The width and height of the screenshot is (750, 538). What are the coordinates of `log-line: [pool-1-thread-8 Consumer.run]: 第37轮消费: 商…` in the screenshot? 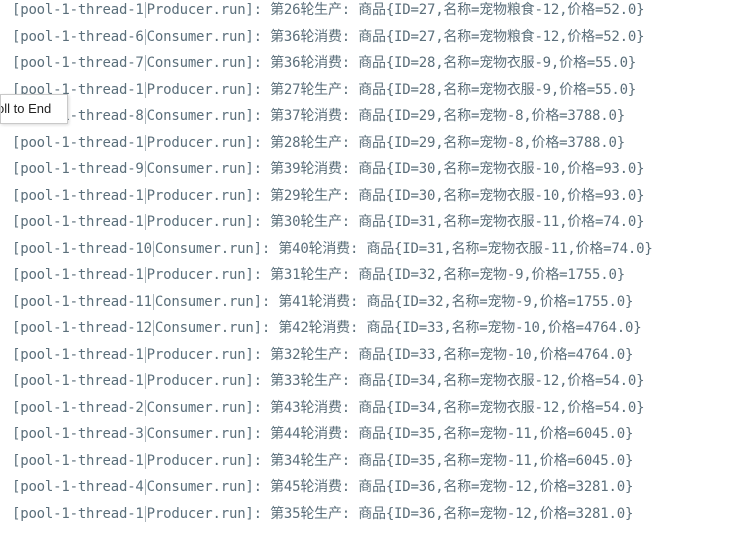 It's located at (318, 116).